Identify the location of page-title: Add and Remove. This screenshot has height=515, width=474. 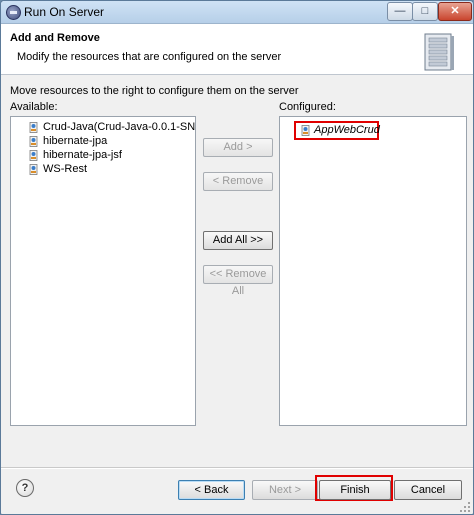
(55, 38).